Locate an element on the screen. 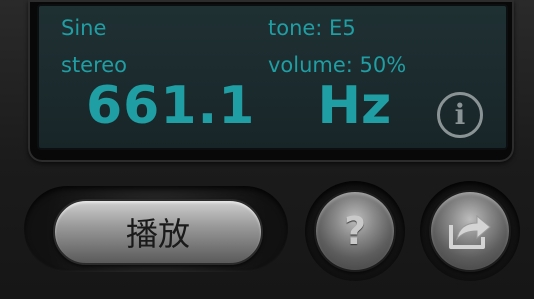  play-button-label: 播放 is located at coordinates (157, 234).